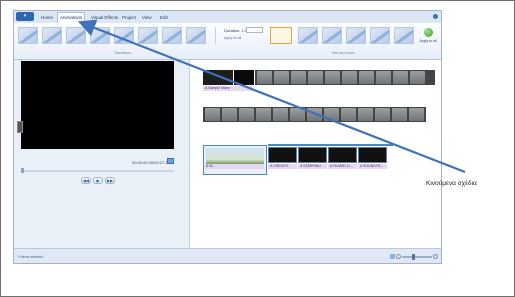 The width and height of the screenshot is (515, 297). What do you see at coordinates (451, 183) in the screenshot?
I see `annotation-label: Κινούμενα σχέδια` at bounding box center [451, 183].